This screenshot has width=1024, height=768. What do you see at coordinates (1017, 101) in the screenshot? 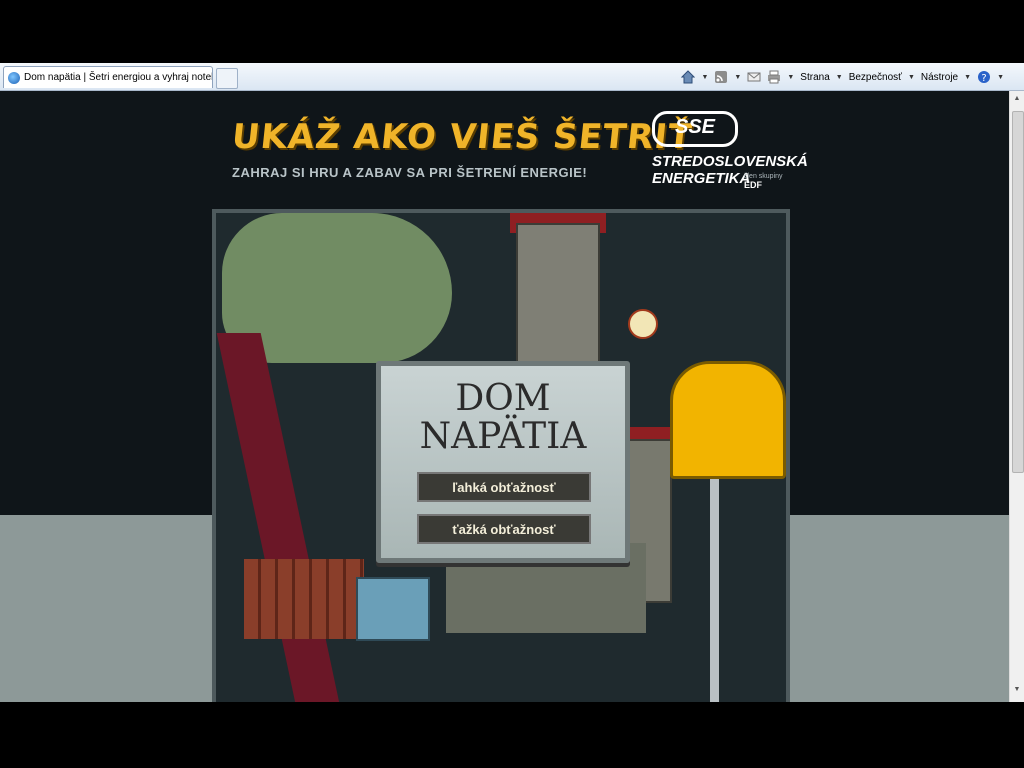
I see `scroll-up-icon: ▲` at bounding box center [1017, 101].